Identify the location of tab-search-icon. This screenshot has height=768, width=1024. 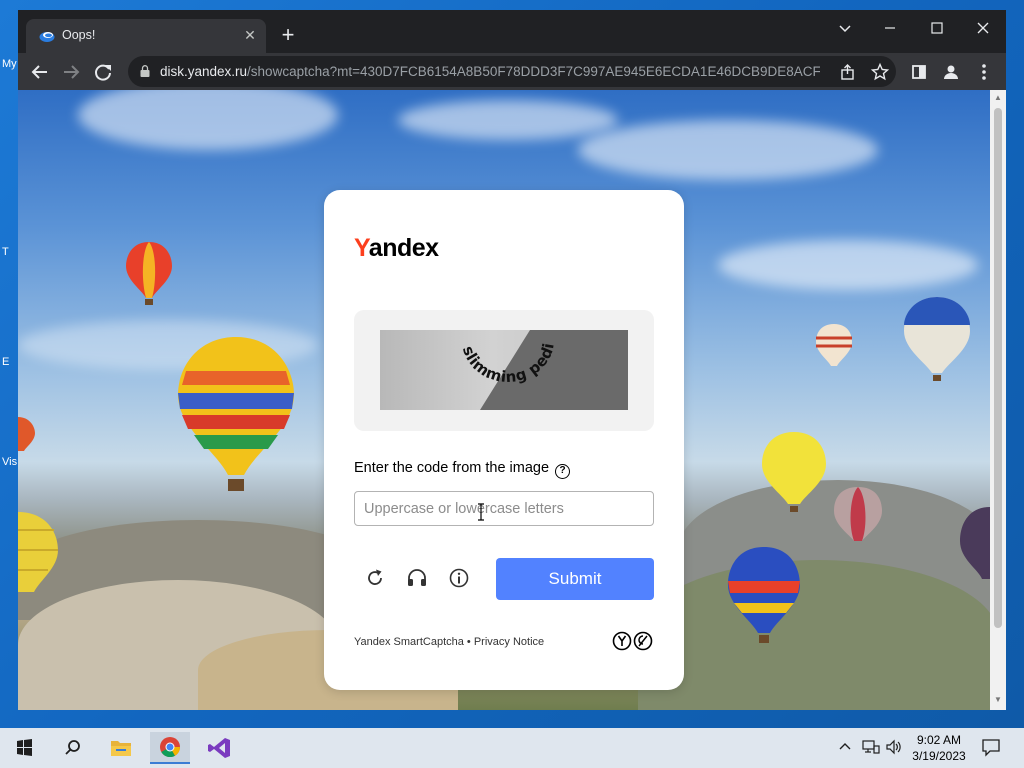
(845, 28).